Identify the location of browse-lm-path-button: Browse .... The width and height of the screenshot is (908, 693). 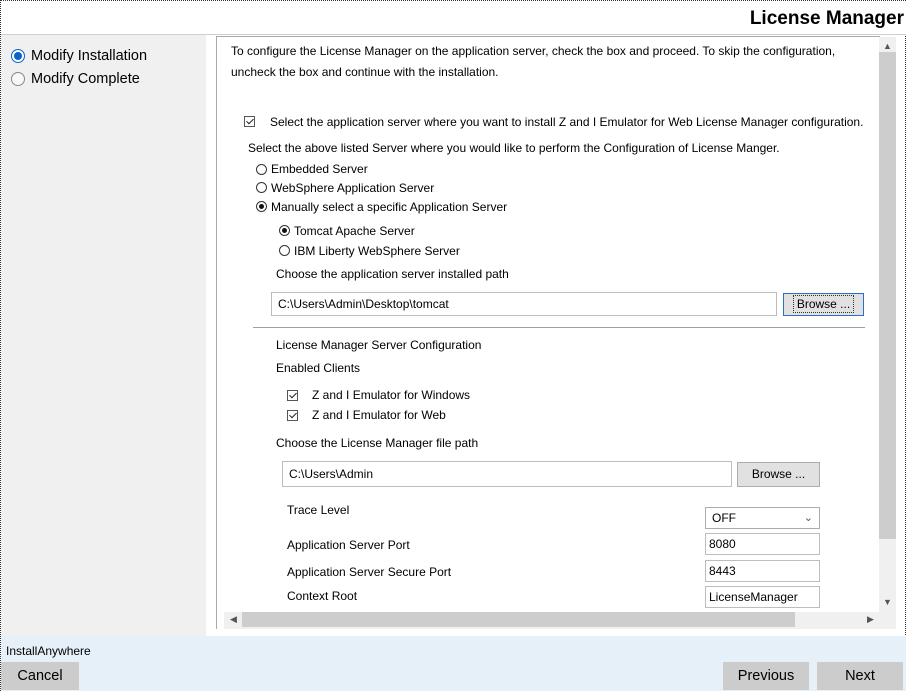
(778, 474).